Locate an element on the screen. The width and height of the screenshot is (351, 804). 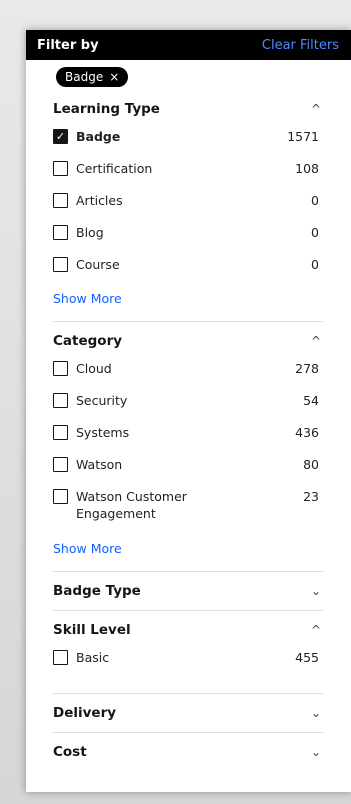
option-left: Cloud is located at coordinates (82, 368).